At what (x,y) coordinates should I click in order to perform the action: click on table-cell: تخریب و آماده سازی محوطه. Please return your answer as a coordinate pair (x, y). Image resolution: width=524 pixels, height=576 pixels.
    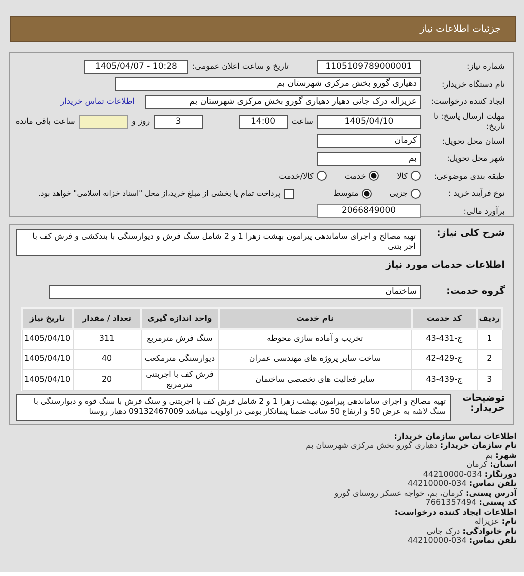
    Looking at the image, I should click on (315, 338).